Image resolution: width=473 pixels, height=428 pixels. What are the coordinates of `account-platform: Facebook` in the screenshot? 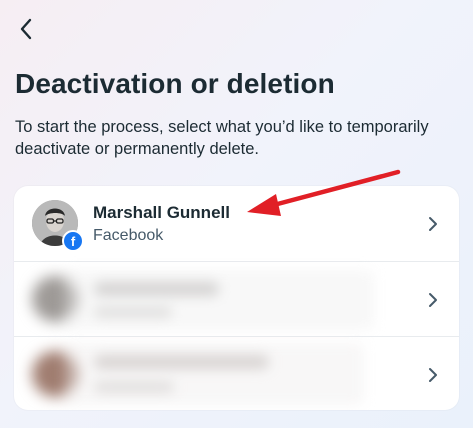 It's located at (128, 235).